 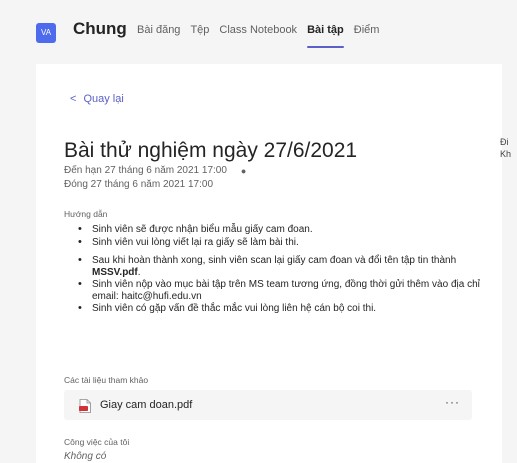 What do you see at coordinates (86, 214) in the screenshot?
I see `instructions-label: Hướng dẫn` at bounding box center [86, 214].